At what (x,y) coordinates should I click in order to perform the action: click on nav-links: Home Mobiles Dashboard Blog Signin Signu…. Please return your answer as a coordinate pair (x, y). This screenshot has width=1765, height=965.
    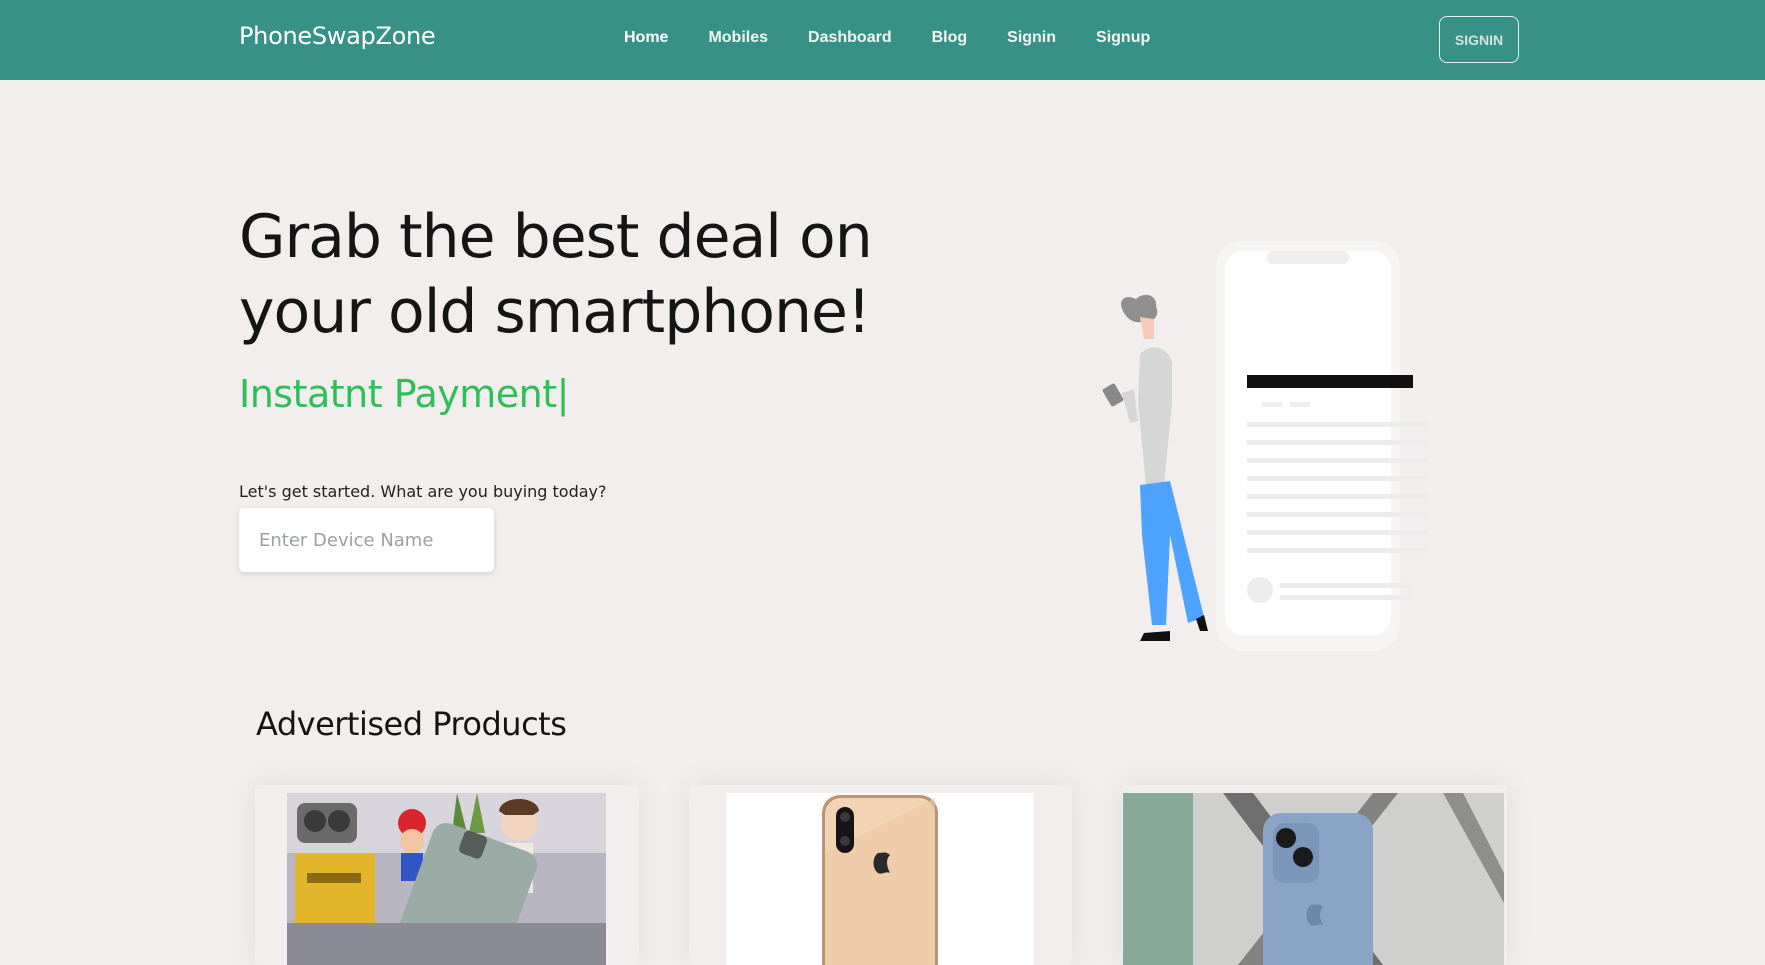
    Looking at the image, I should click on (907, 38).